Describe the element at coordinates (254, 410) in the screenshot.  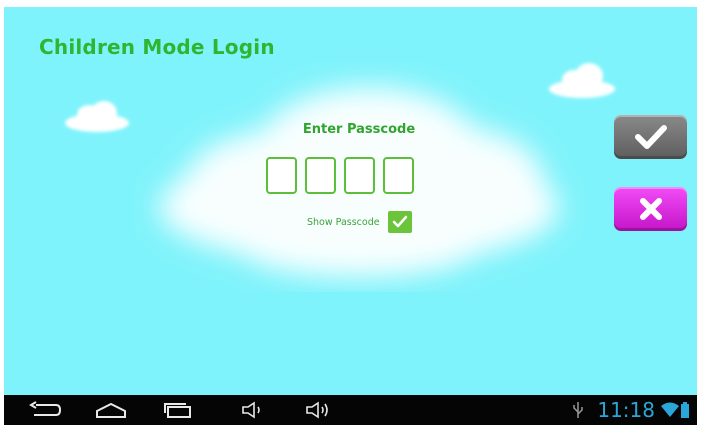
I see `volume-down-icon` at that location.